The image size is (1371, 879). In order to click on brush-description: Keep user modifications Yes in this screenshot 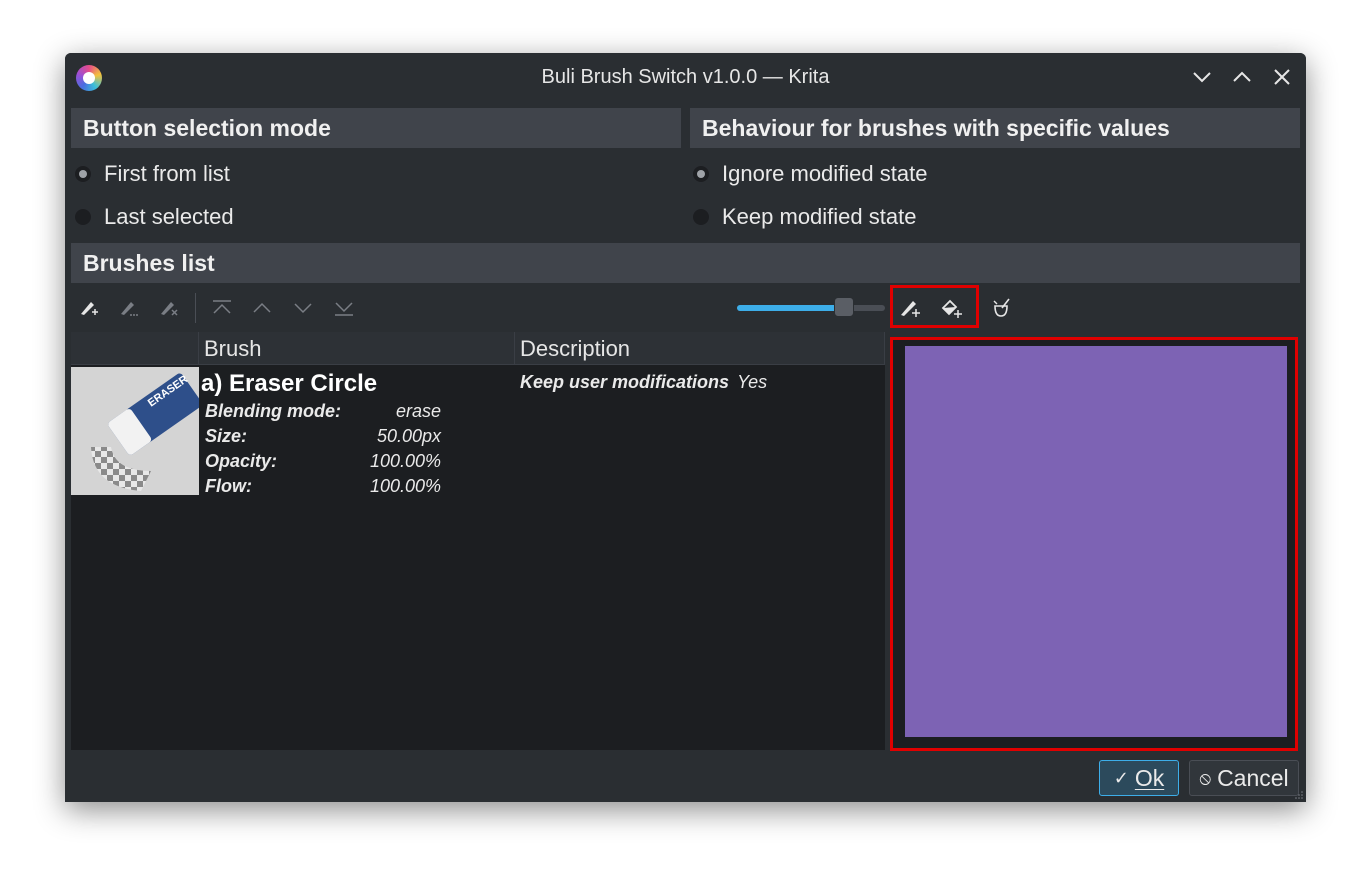, I will do `click(643, 382)`.